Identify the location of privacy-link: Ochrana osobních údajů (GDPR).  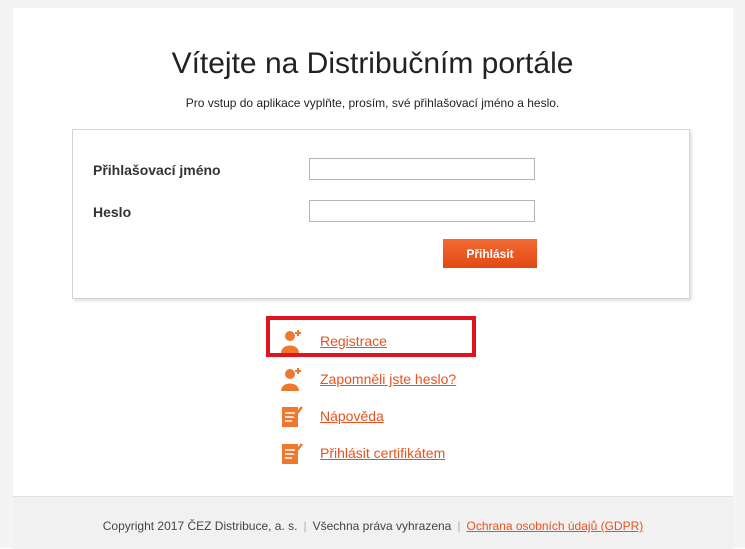
(554, 526).